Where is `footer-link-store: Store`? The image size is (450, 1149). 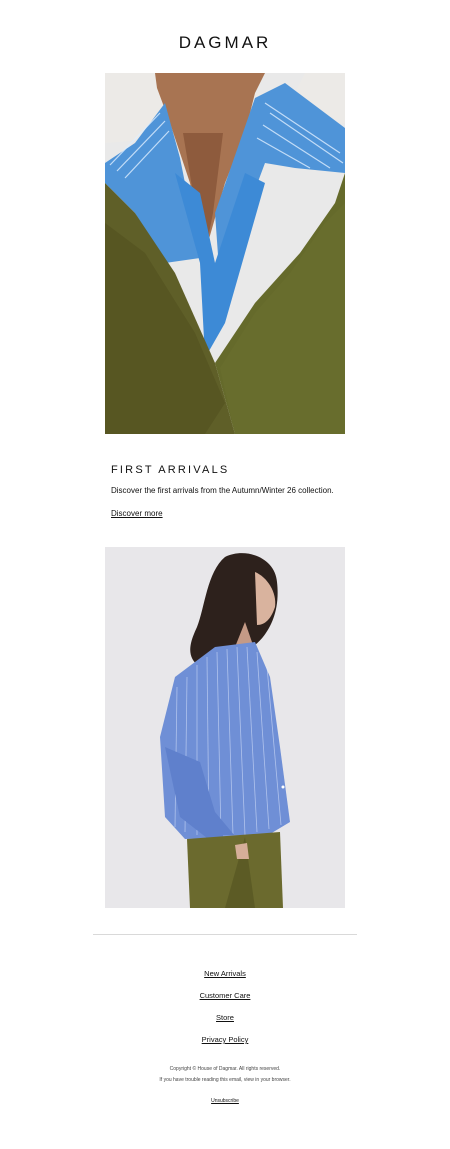 footer-link-store: Store is located at coordinates (225, 1017).